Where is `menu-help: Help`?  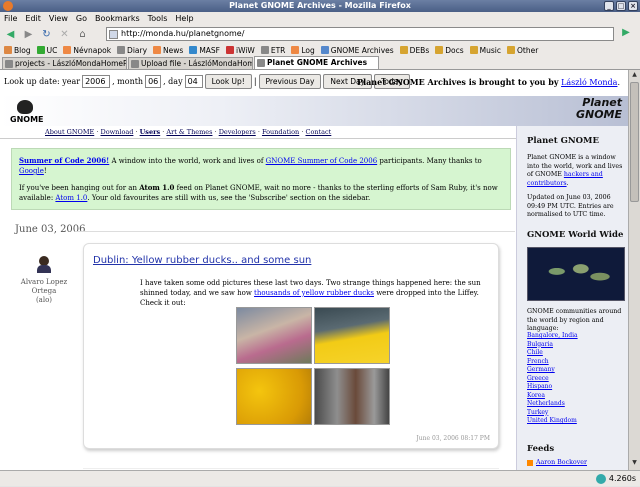 menu-help: Help is located at coordinates (184, 18).